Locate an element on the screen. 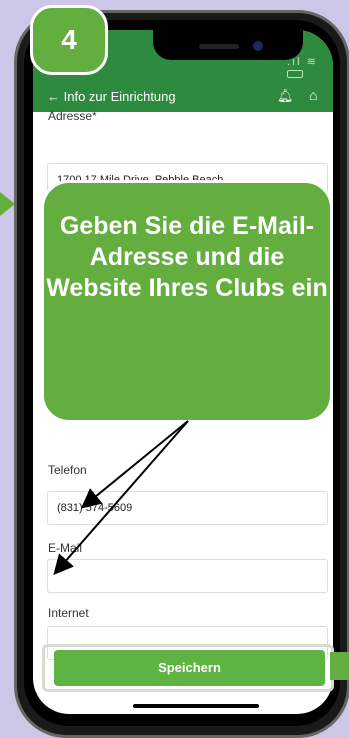  pointer-arrows is located at coordinates (121, 498).